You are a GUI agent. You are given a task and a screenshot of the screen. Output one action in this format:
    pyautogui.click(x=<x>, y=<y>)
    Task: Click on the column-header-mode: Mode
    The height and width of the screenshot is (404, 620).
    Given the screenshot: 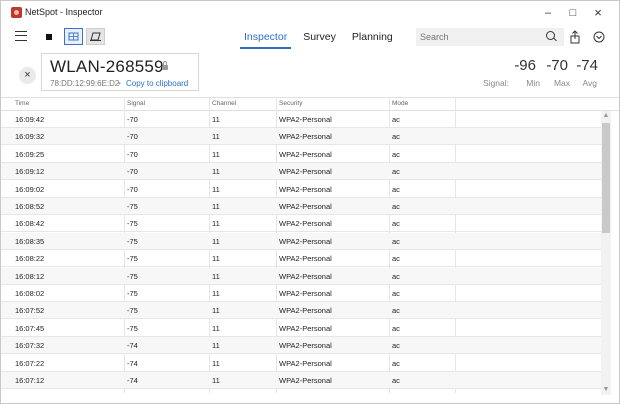 What is the action you would take?
    pyautogui.click(x=400, y=103)
    